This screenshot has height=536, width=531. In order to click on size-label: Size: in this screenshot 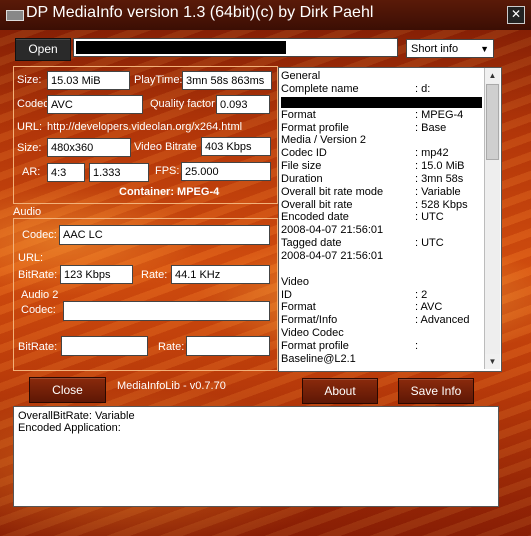, I will do `click(29, 80)`.